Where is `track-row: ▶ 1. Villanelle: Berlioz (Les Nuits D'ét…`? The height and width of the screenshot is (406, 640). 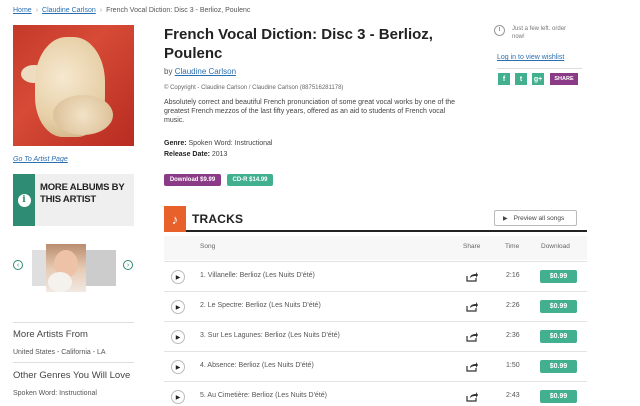 track-row: ▶ 1. Villanelle: Berlioz (Les Nuits D'ét… is located at coordinates (375, 276).